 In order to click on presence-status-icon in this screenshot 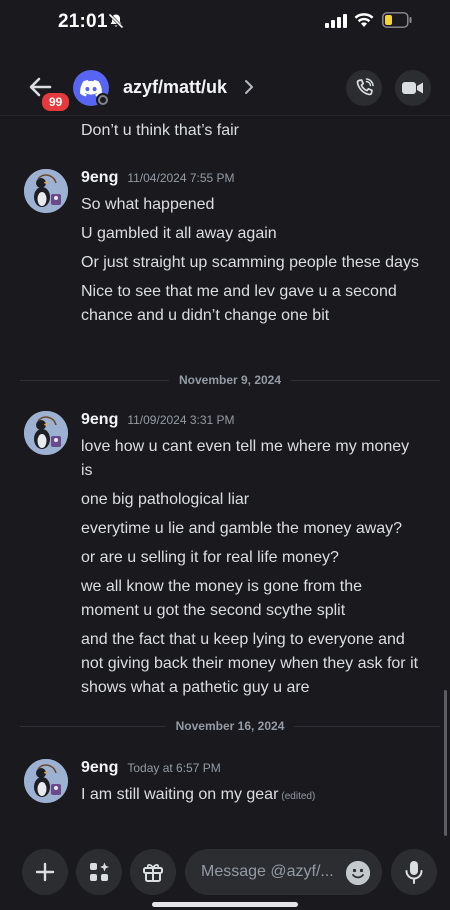, I will do `click(103, 100)`.